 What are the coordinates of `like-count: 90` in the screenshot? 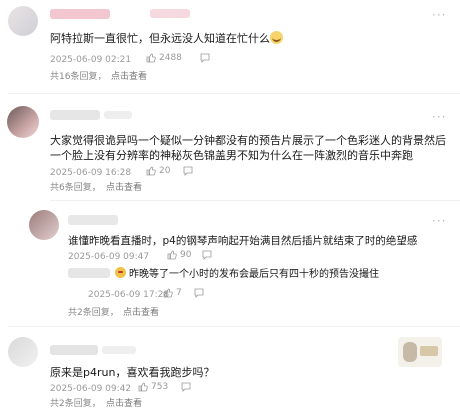 It's located at (186, 255).